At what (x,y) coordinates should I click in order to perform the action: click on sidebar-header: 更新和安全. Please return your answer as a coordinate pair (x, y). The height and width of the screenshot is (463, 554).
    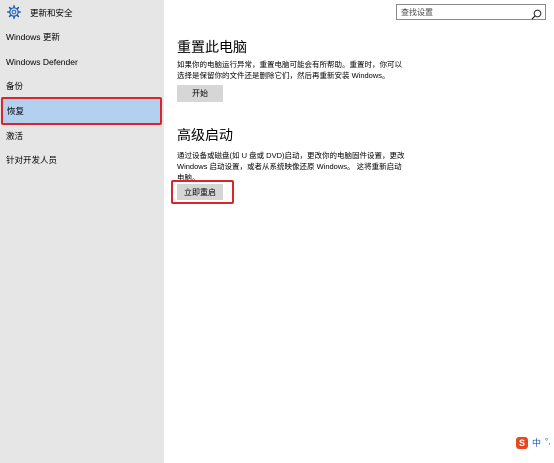
    Looking at the image, I should click on (82, 13).